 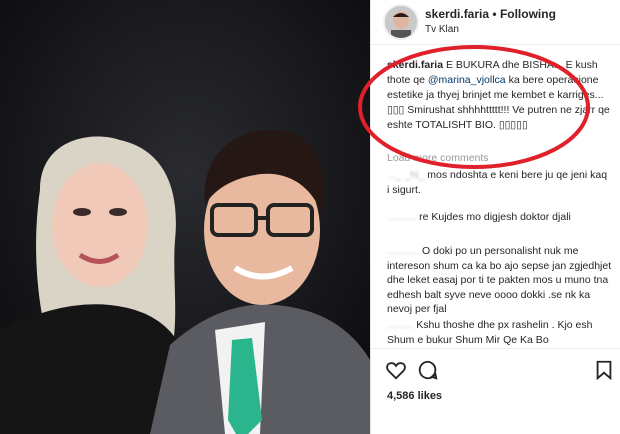 I want to click on following-button: Following, so click(x=528, y=14).